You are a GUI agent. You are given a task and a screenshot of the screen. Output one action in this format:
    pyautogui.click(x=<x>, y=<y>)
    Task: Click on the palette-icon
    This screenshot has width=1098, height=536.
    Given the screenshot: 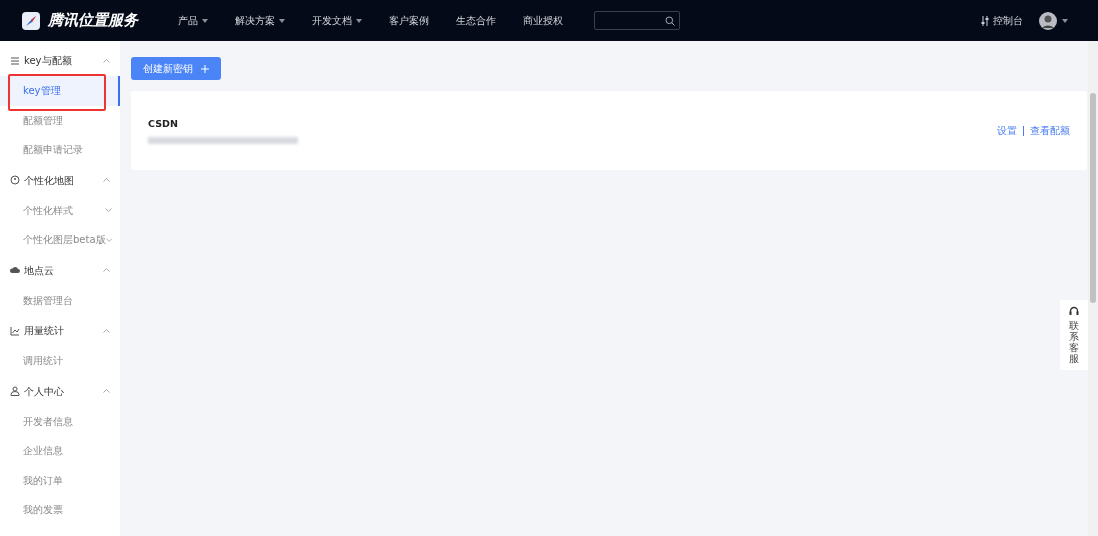 What is the action you would take?
    pyautogui.click(x=15, y=180)
    